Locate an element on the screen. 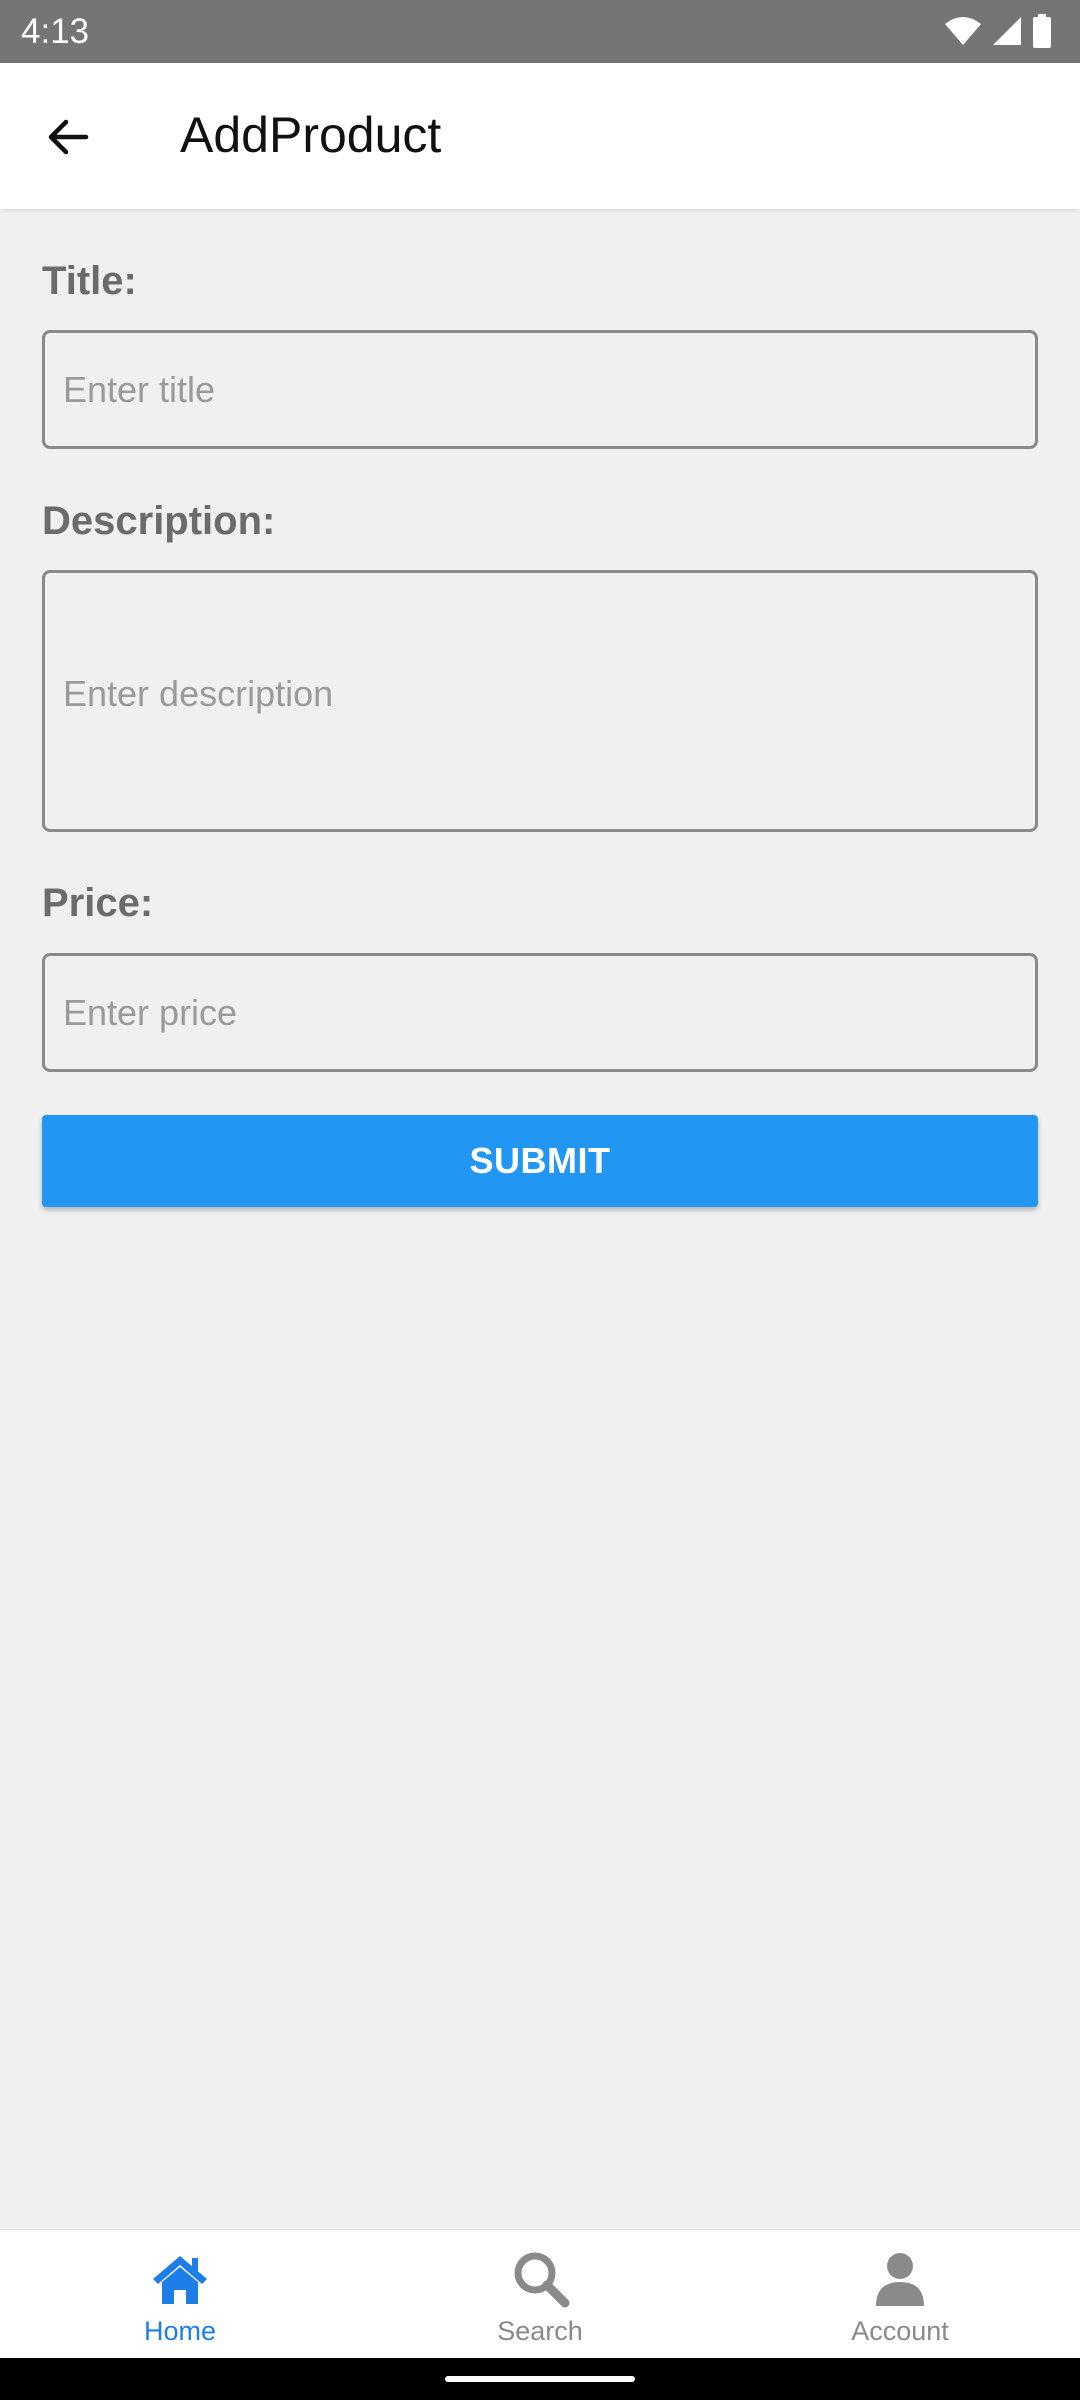 This screenshot has height=2400, width=1080. app-bar: AddProduct is located at coordinates (540, 136).